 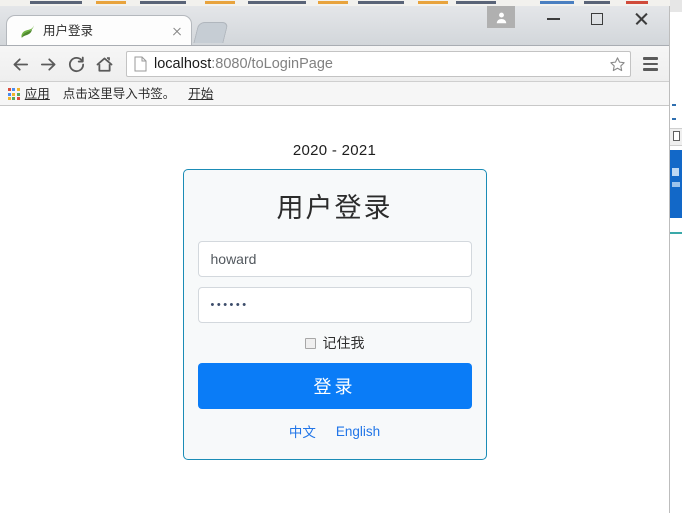 I want to click on maximize-icon, so click(x=597, y=19).